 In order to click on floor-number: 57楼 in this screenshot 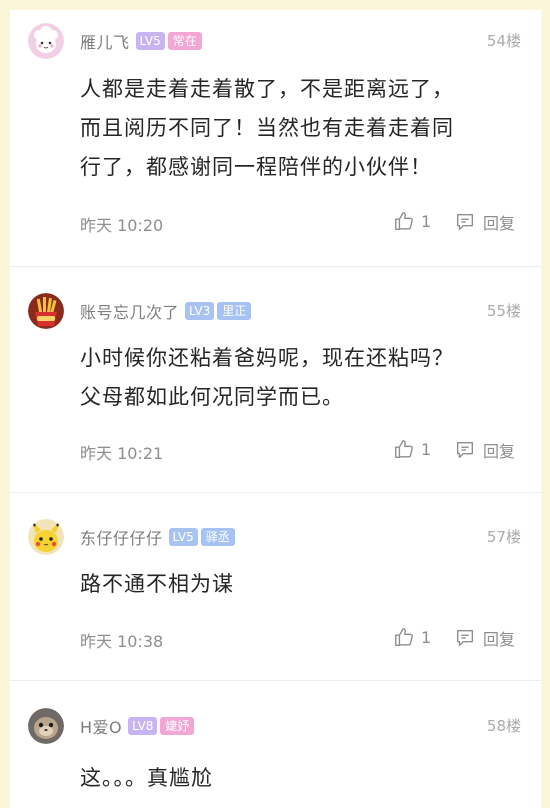, I will do `click(503, 537)`.